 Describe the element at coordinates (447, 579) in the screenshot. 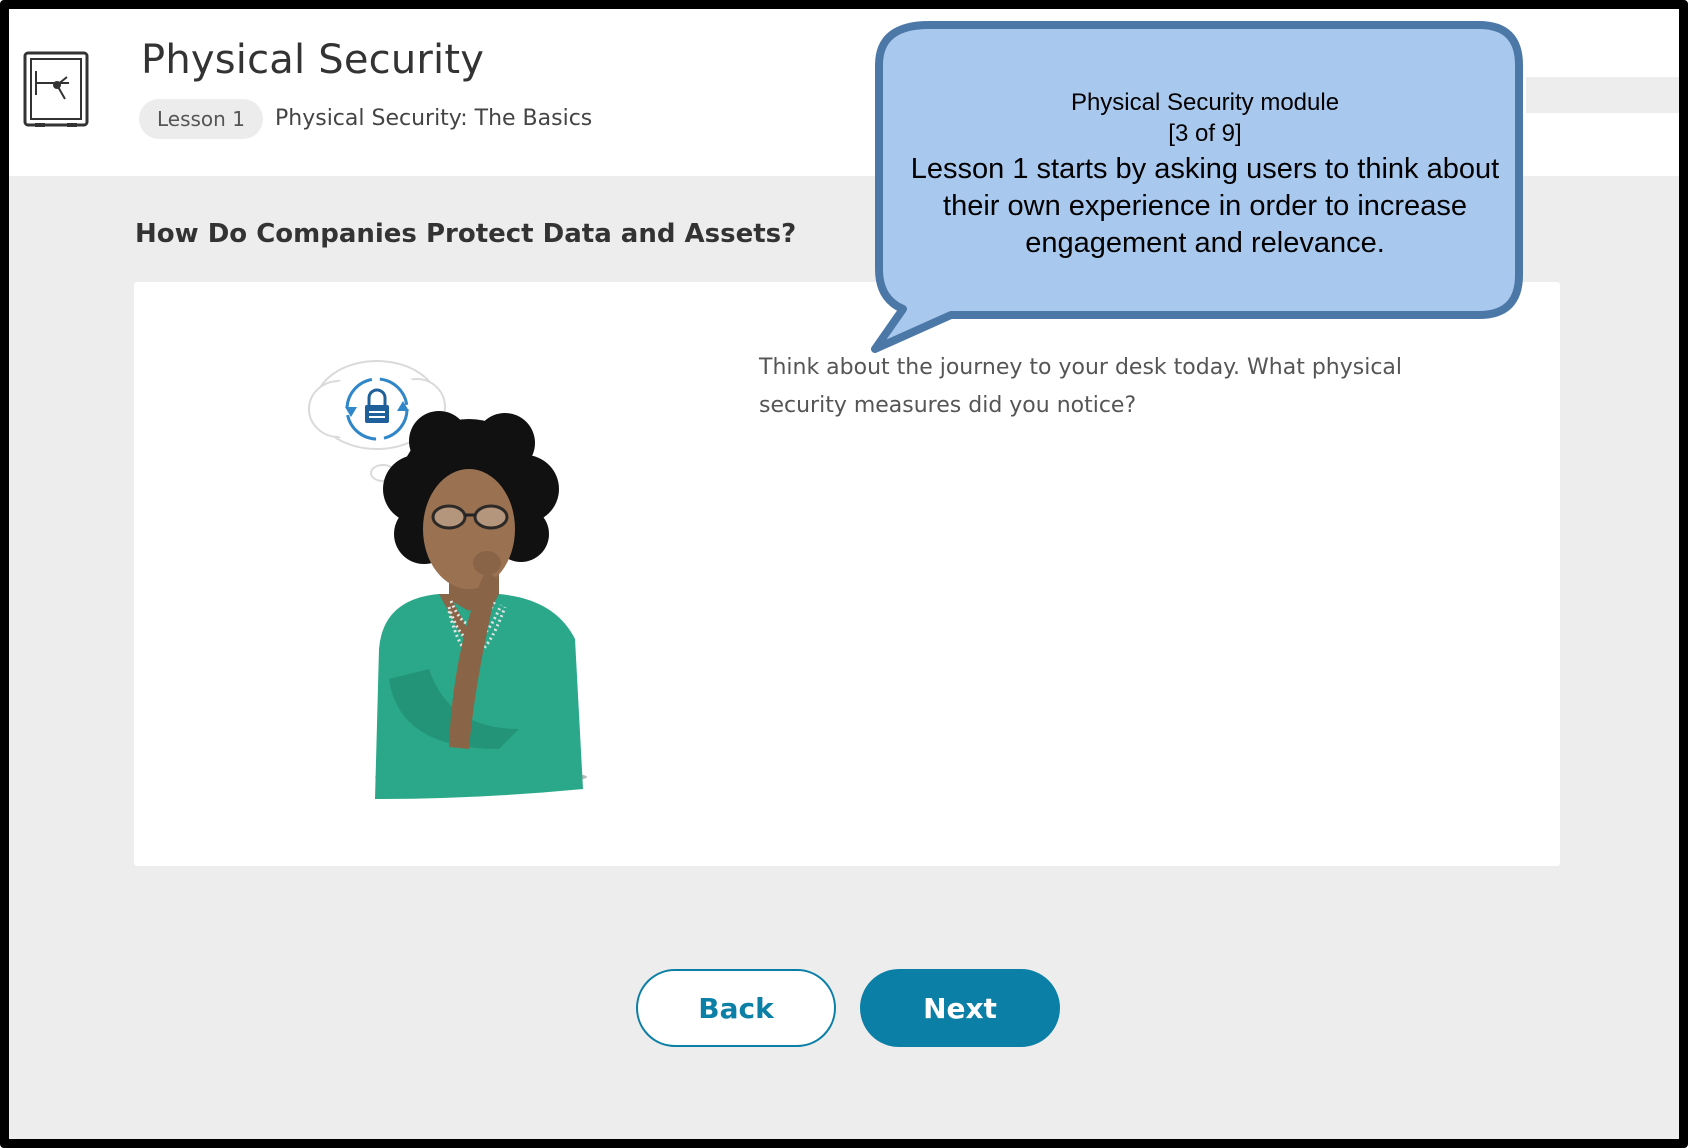

I see `thinking-woman-illustration` at that location.